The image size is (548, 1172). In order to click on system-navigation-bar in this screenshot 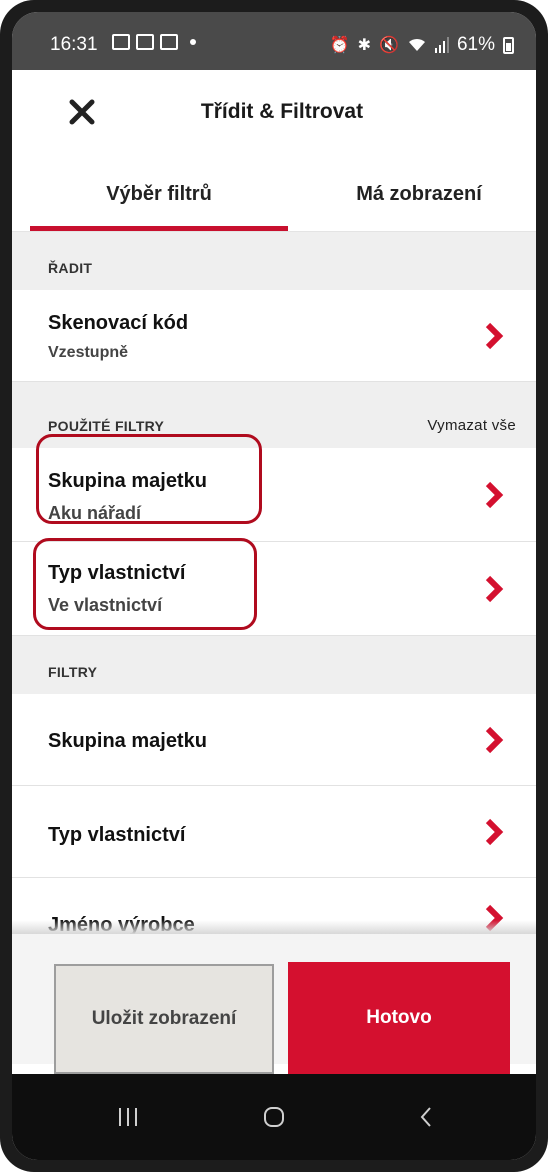, I will do `click(274, 1117)`.